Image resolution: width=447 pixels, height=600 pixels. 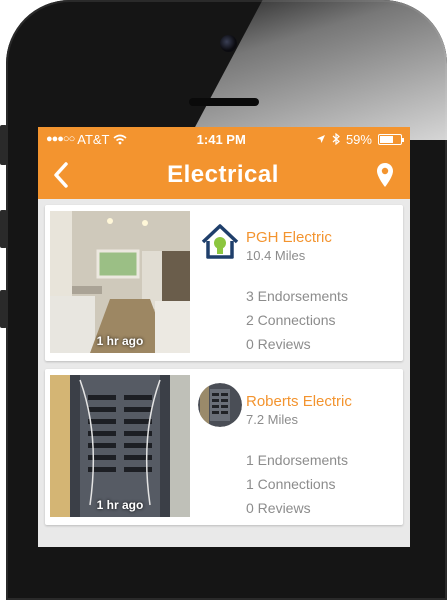 I want to click on status-bar: ●●●○○ AT&T 1:41 PM 59%, so click(x=224, y=139).